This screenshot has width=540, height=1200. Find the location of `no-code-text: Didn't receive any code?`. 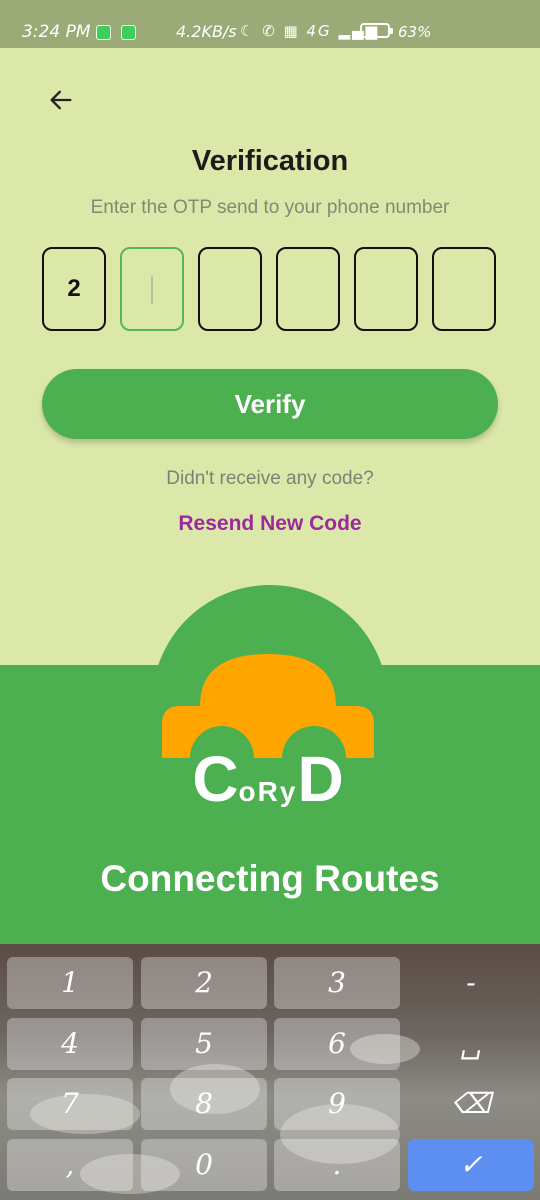

no-code-text: Didn't receive any code? is located at coordinates (270, 478).